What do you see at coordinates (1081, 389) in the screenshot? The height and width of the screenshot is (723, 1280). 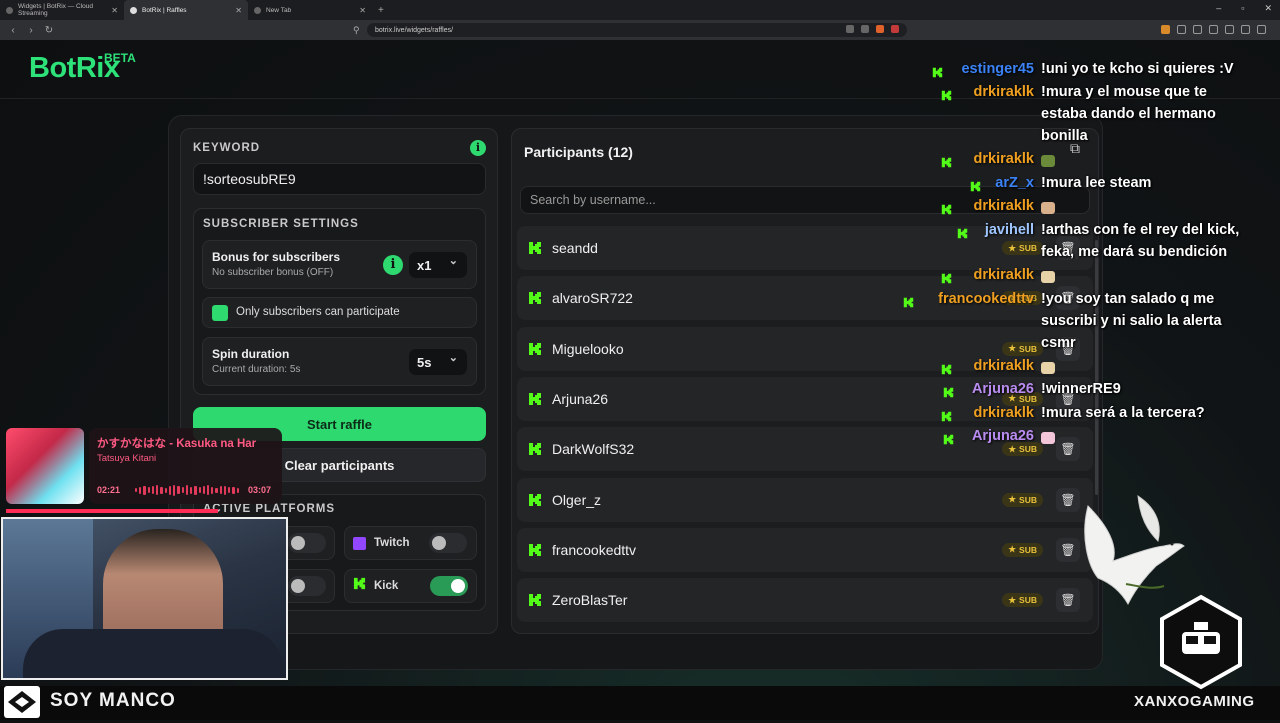 I see `chat-message: !winnerRE9` at bounding box center [1081, 389].